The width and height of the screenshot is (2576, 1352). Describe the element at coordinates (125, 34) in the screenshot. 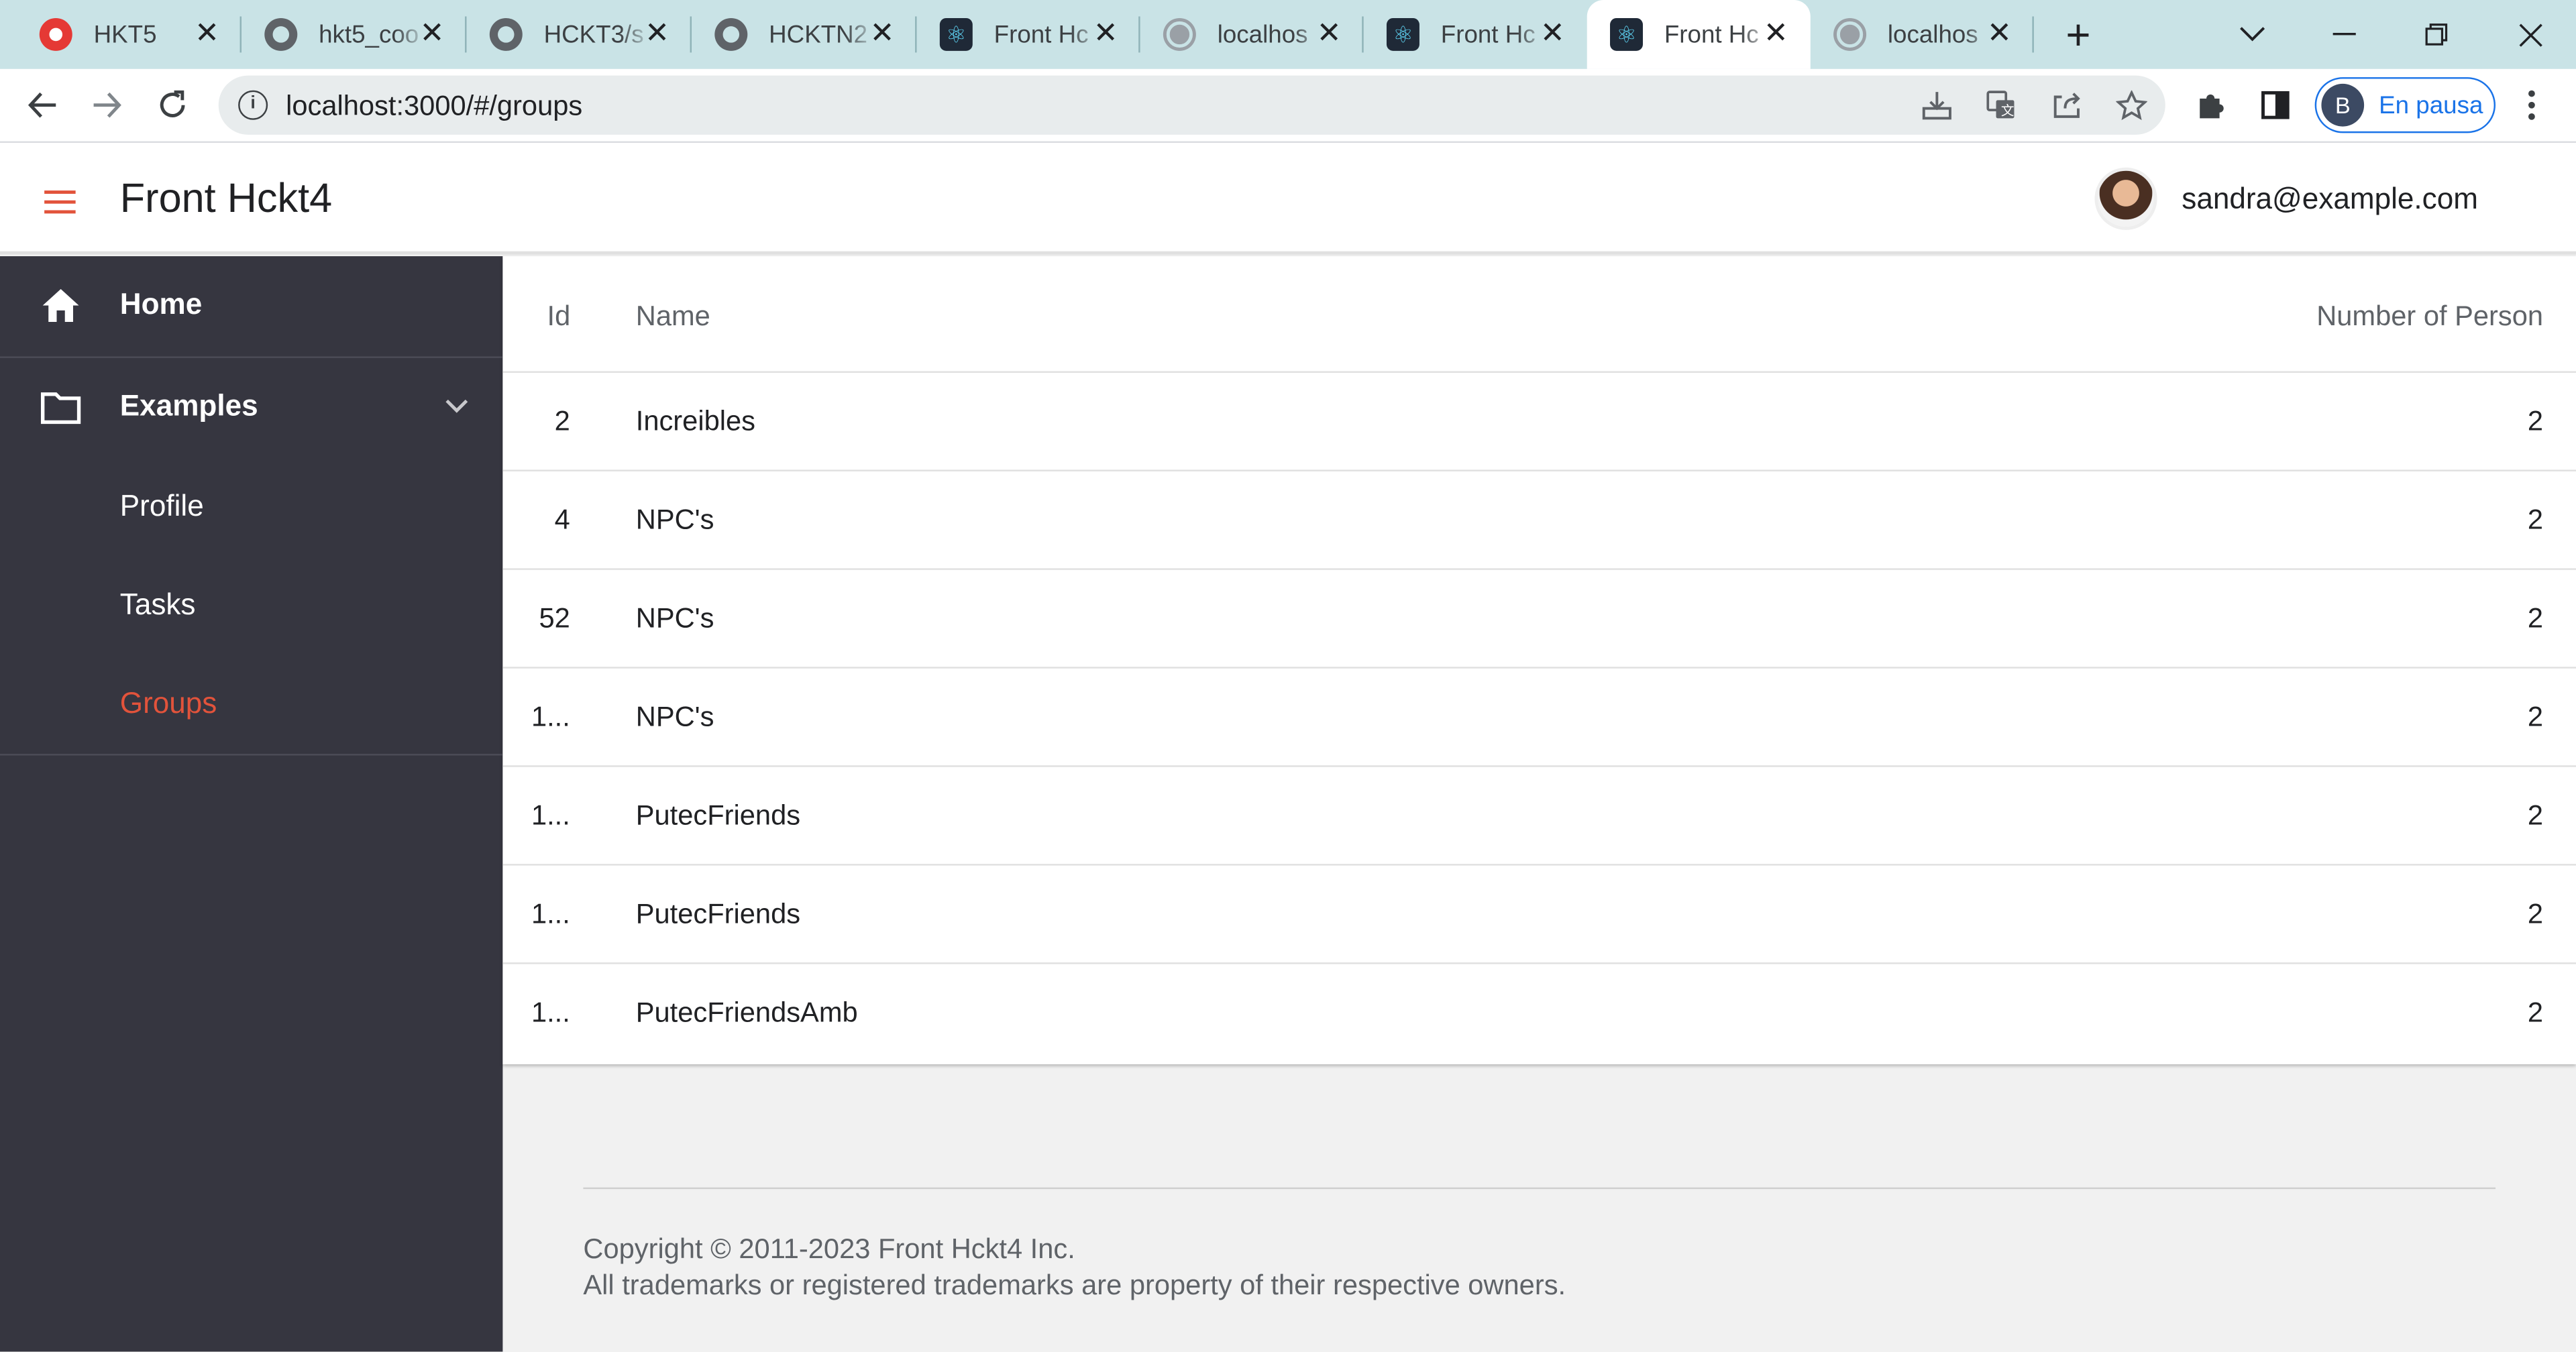

I see `tab-title: HKT5` at that location.